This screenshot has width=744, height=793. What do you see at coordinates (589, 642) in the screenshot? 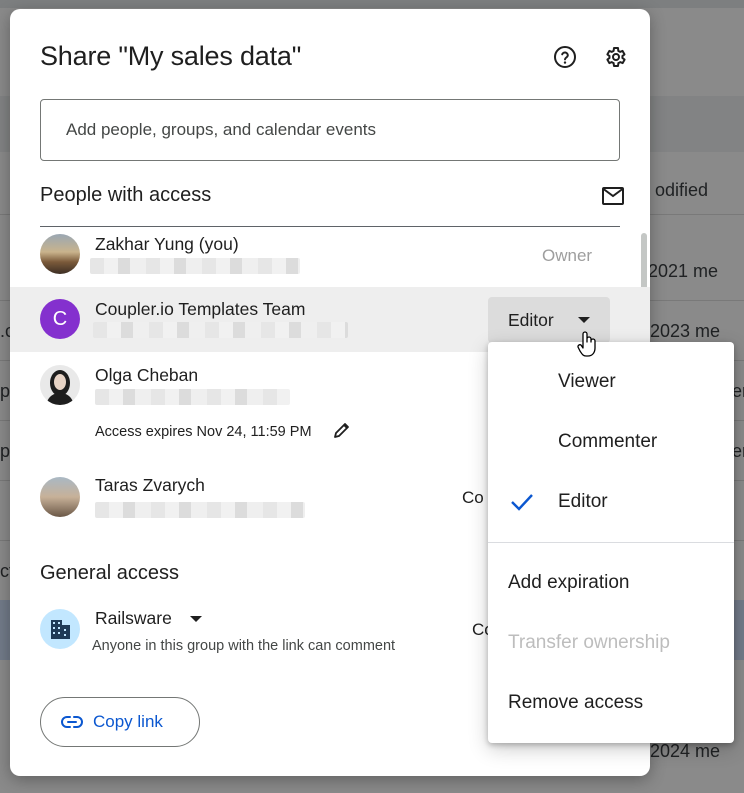
I see `menu-item-transfer-ownership: Transfer ownership` at bounding box center [589, 642].